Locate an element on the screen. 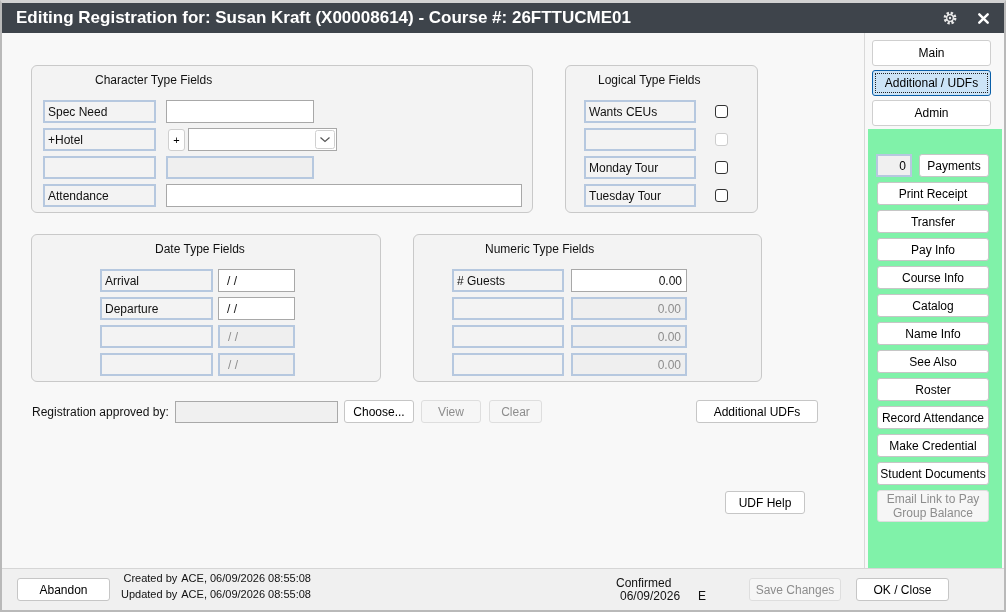 The height and width of the screenshot is (612, 1006). side-action-button: Pay Info is located at coordinates (933, 249).